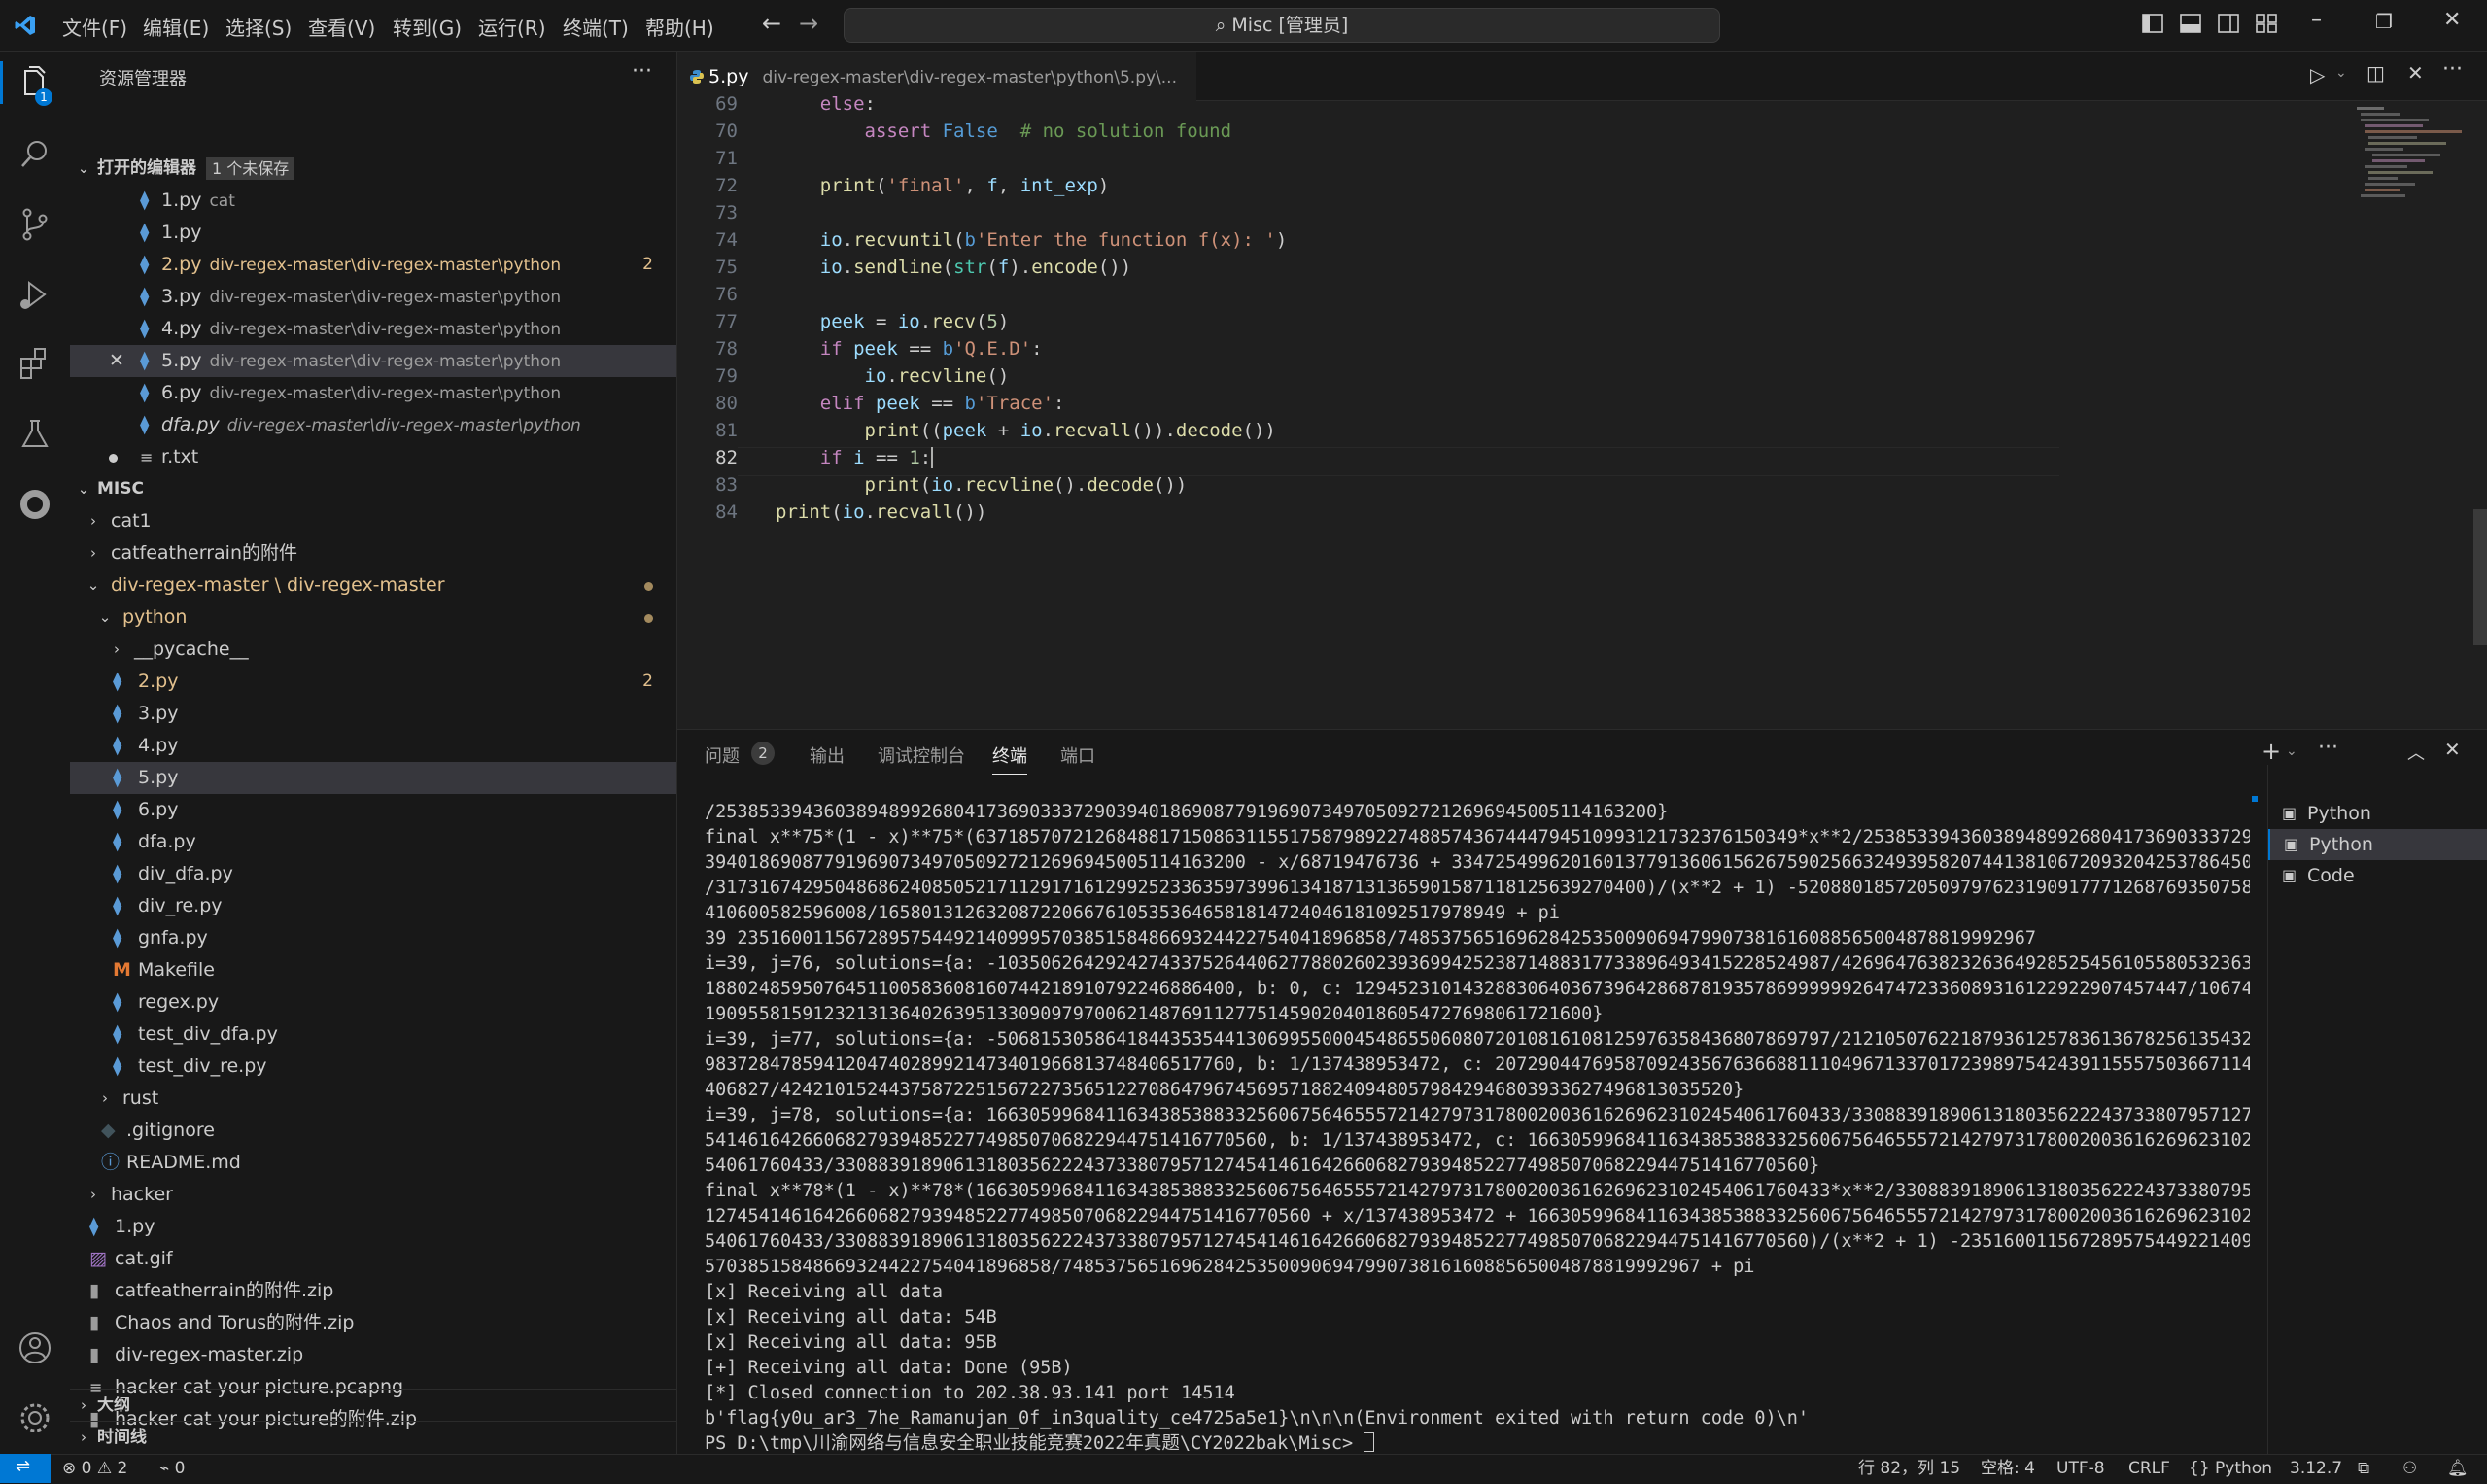  Describe the element at coordinates (373, 682) in the screenshot. I see `file-item: ⧫ 2.py 2` at that location.